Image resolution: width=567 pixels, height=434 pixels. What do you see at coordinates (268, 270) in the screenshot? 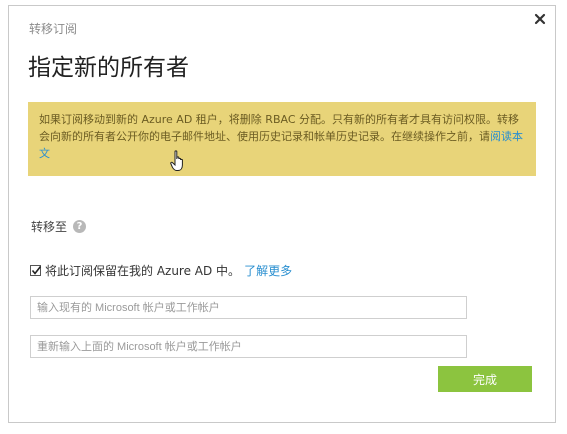
I see `learn-more-link: 了解更多` at bounding box center [268, 270].